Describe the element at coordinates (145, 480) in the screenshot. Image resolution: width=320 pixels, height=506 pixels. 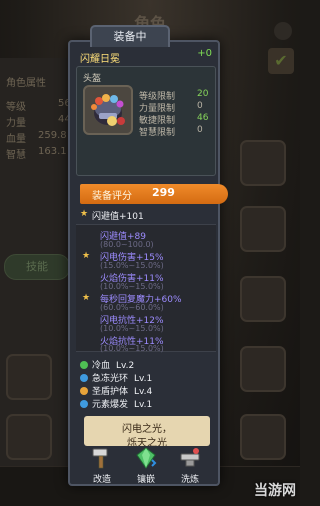
I see `socket-label: 镶嵌` at that location.